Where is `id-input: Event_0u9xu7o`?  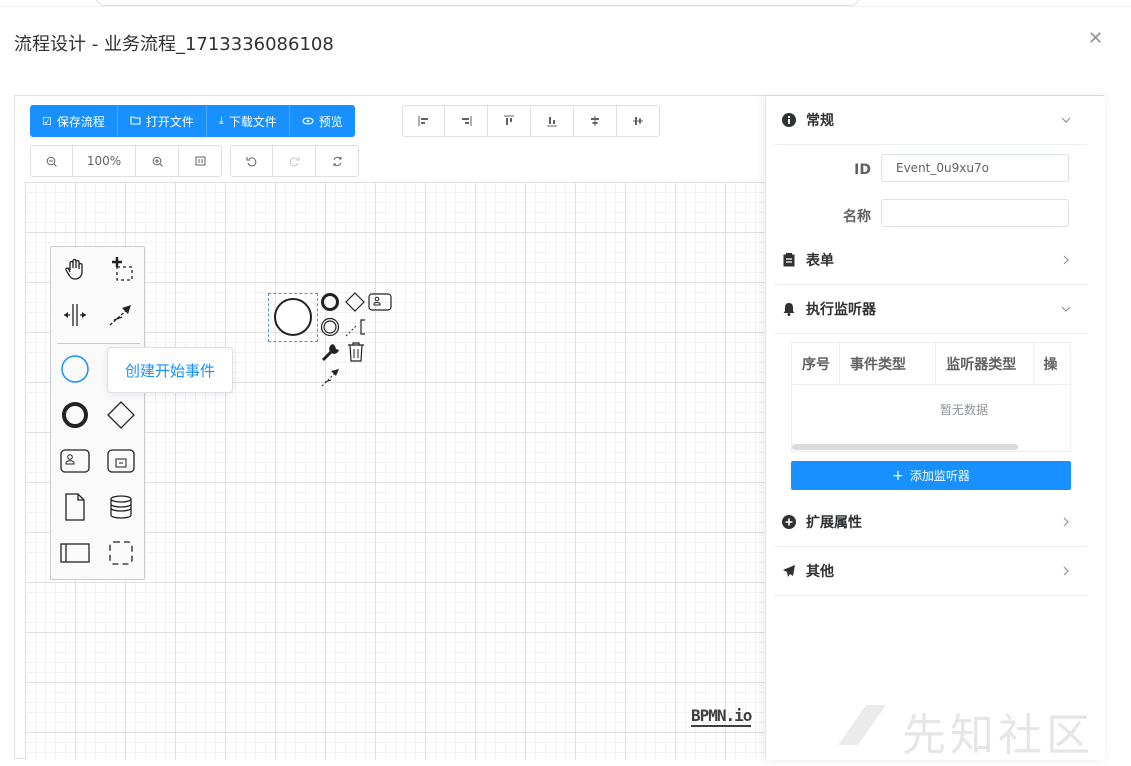 id-input: Event_0u9xu7o is located at coordinates (975, 168).